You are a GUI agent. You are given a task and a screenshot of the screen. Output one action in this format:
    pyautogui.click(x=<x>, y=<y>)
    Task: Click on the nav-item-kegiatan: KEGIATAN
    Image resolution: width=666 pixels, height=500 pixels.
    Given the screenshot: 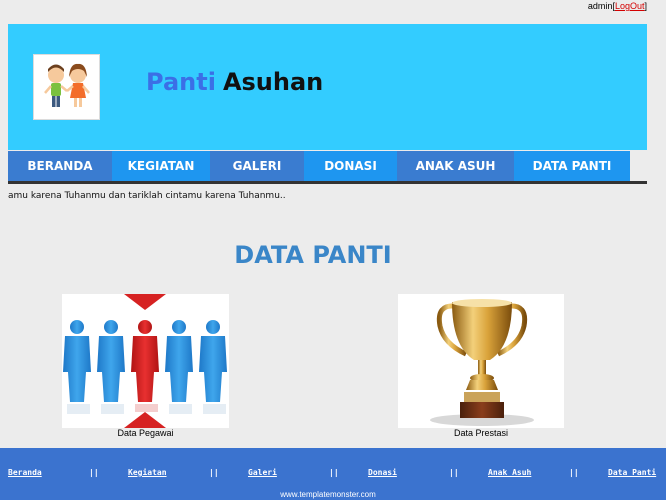 What is the action you would take?
    pyautogui.click(x=161, y=166)
    